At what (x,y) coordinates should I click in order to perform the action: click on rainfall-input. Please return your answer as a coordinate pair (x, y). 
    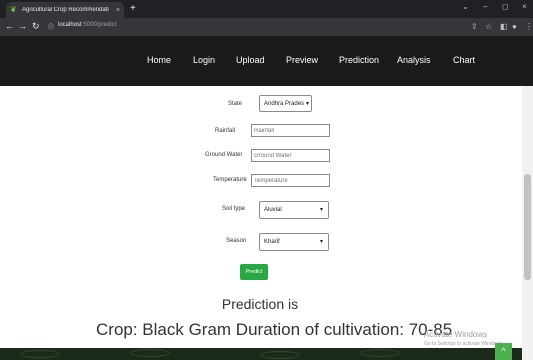
    Looking at the image, I should click on (290, 130).